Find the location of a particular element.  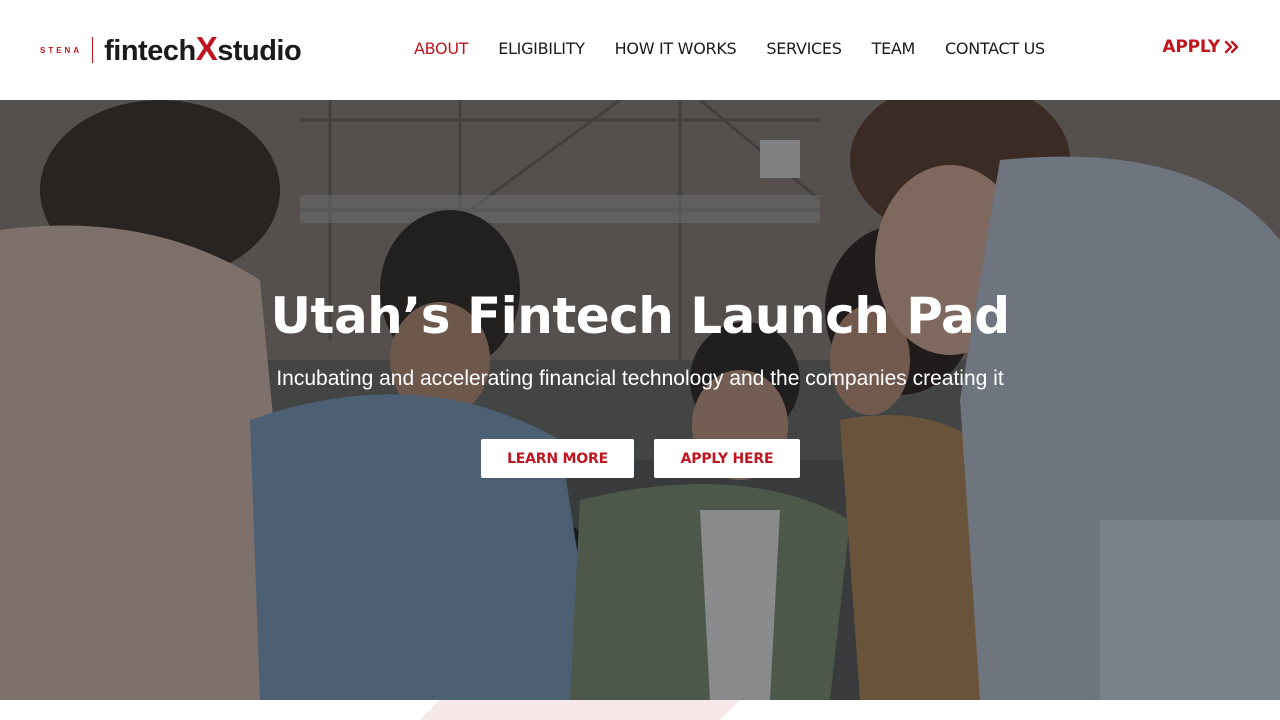

decorative-shape is located at coordinates (580, 710).